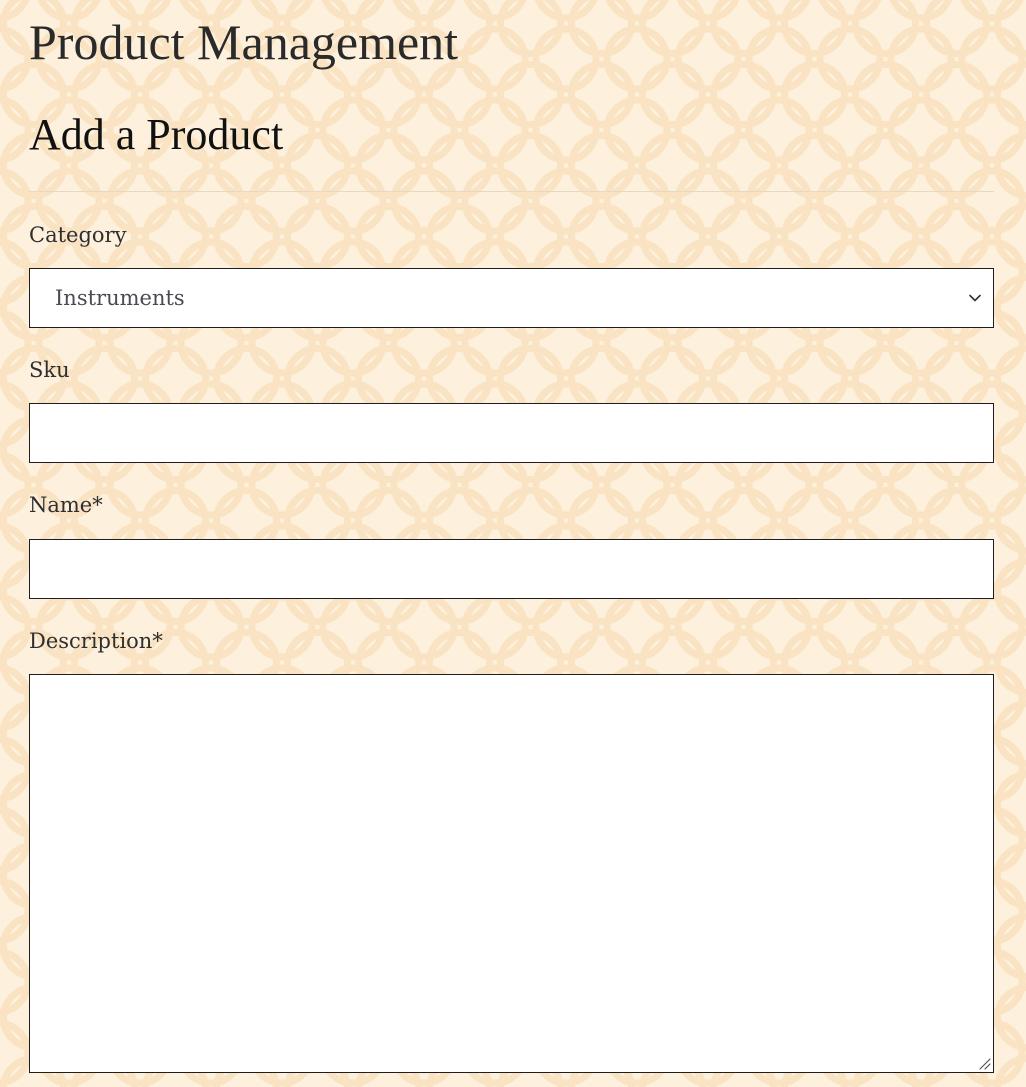 Image resolution: width=1026 pixels, height=1087 pixels. What do you see at coordinates (156, 134) in the screenshot?
I see `section-title: Add a Product` at bounding box center [156, 134].